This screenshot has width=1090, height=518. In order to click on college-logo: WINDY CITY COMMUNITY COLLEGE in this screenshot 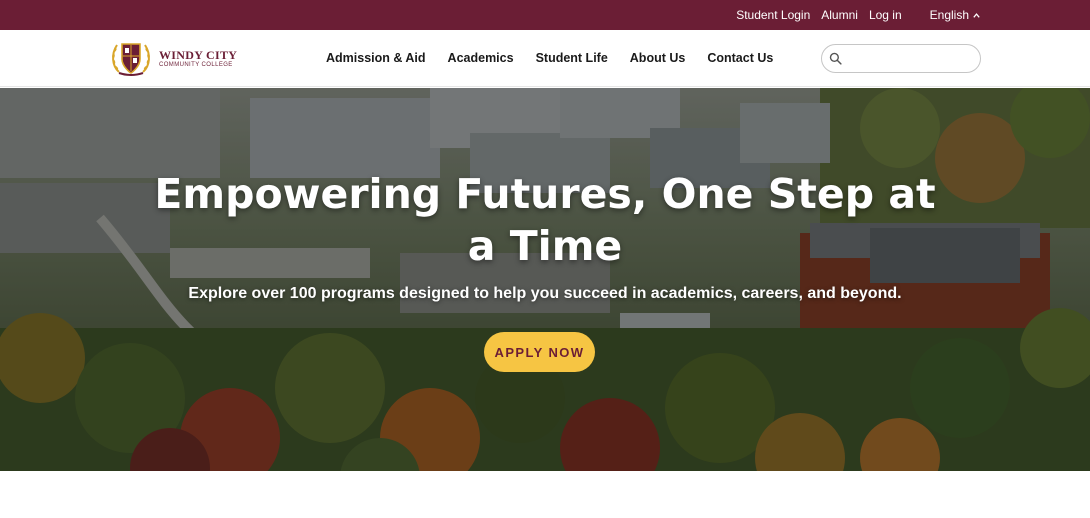, I will do `click(173, 58)`.